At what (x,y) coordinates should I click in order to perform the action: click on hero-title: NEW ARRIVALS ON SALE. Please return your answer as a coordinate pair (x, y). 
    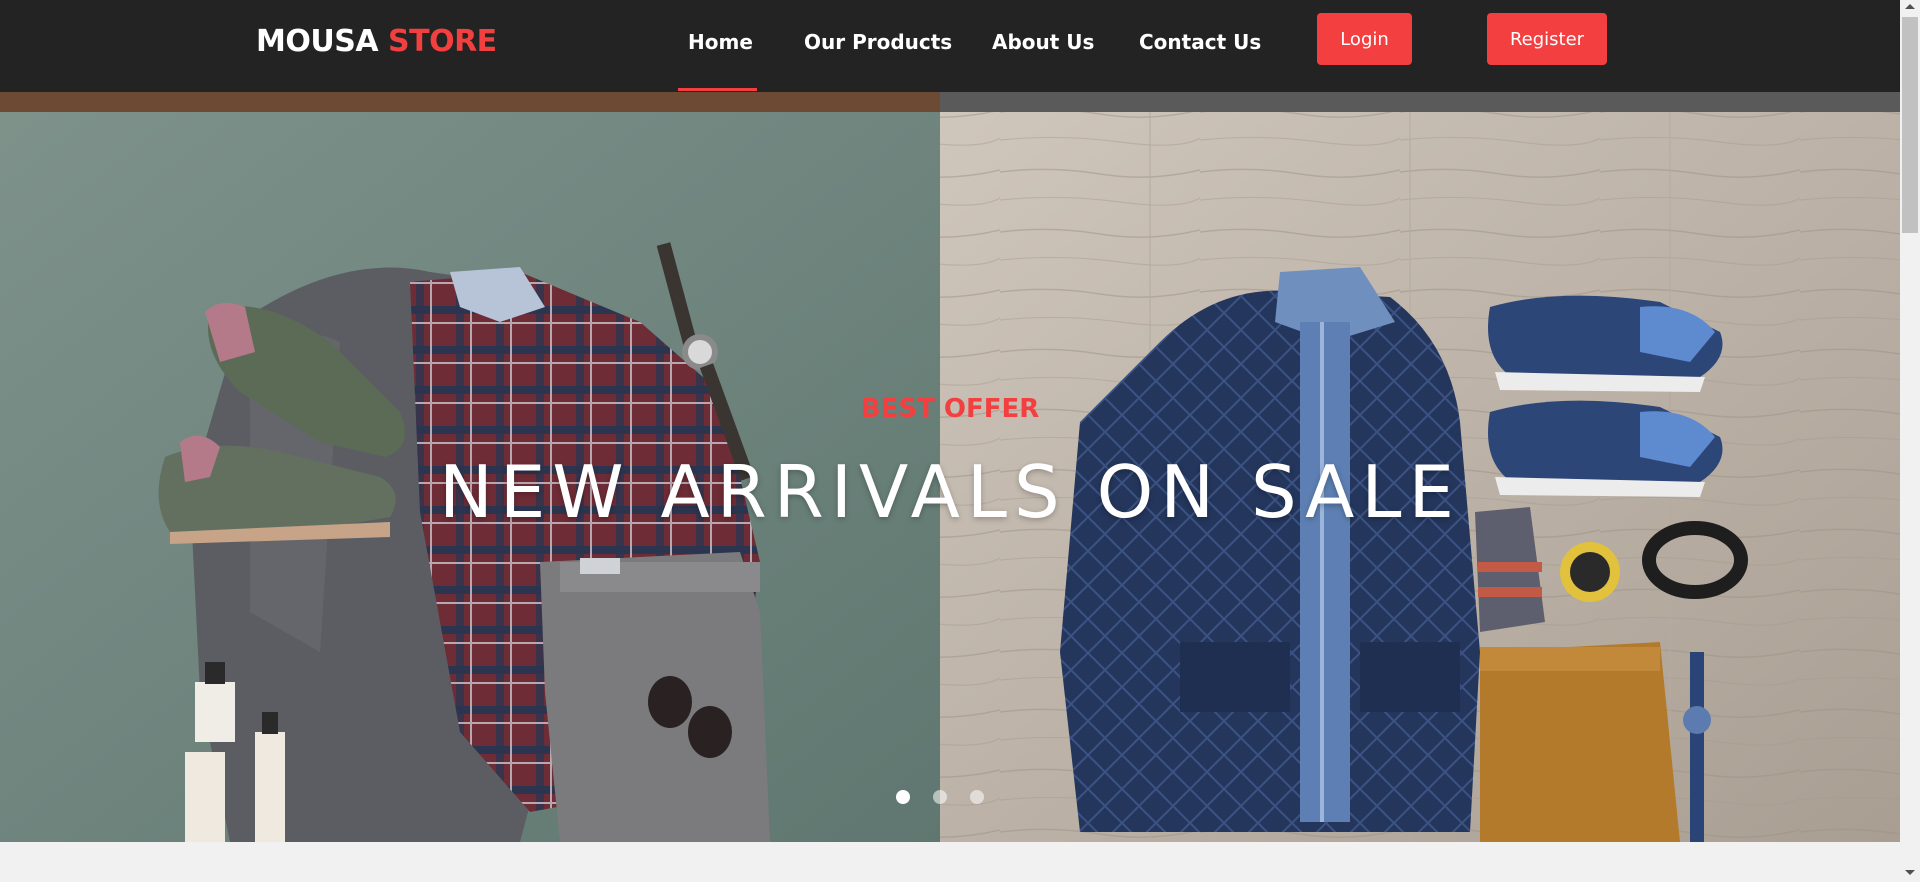
    Looking at the image, I should click on (950, 492).